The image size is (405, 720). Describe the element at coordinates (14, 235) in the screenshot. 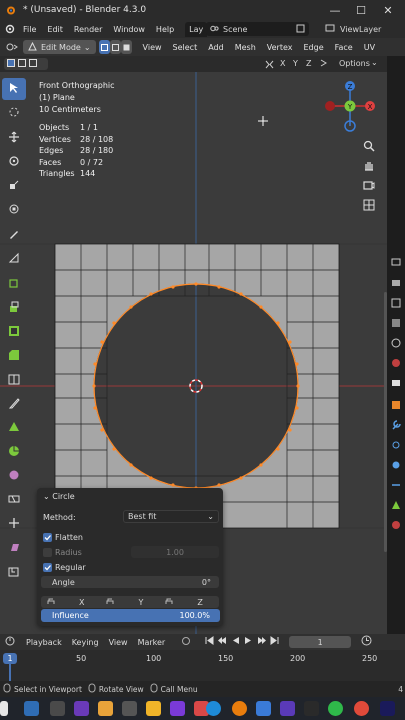

I see `annotate-tool-button` at that location.